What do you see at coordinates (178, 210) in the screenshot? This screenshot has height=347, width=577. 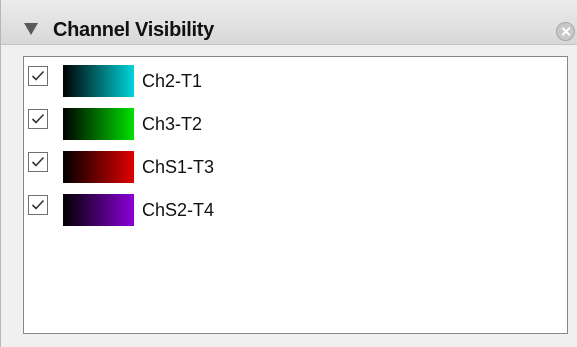 I see `channel-label: ChS2-T4` at bounding box center [178, 210].